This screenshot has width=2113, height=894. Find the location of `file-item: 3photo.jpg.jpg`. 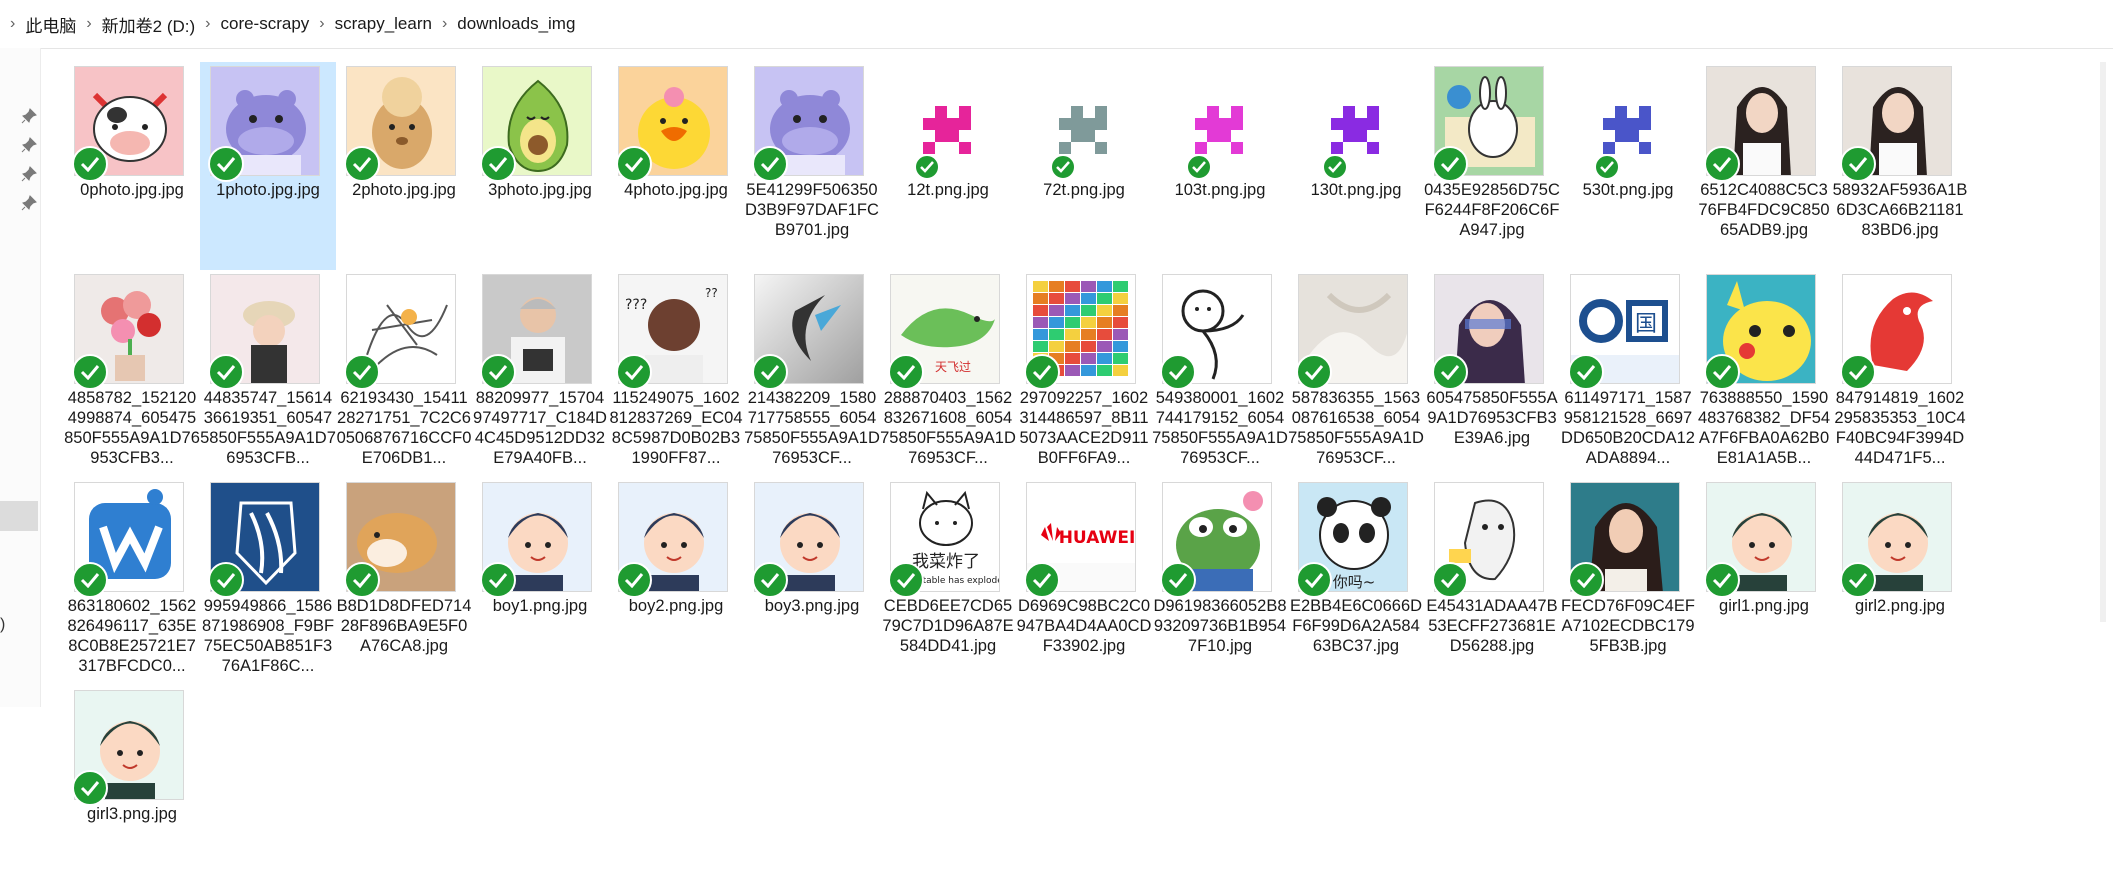

file-item: 3photo.jpg.jpg is located at coordinates (540, 166).